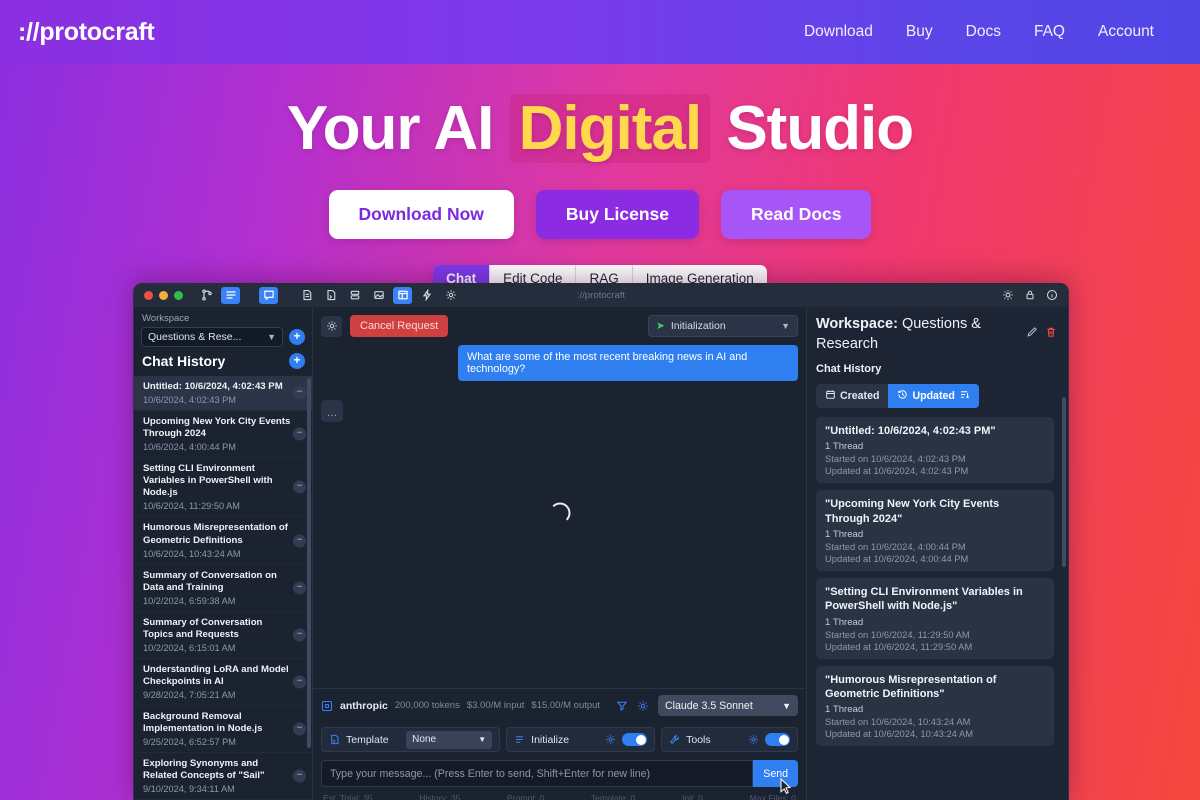 This screenshot has width=1200, height=800. What do you see at coordinates (709, 705) in the screenshot?
I see `model-selected-value: Claude 3.5 Sonnet` at bounding box center [709, 705].